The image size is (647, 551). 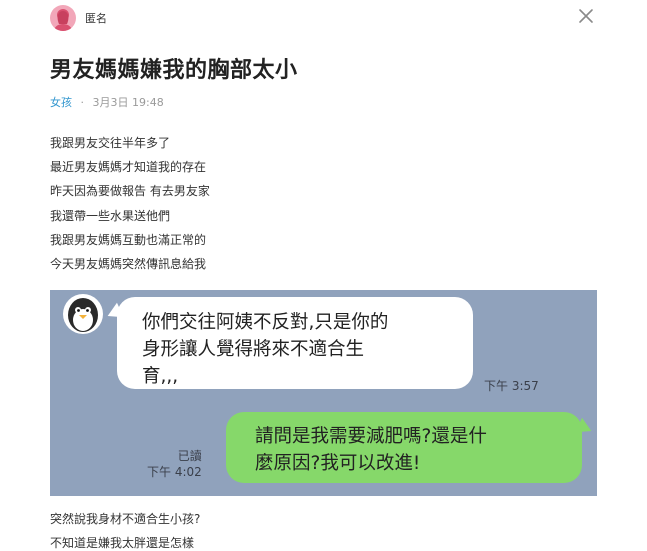 I want to click on penguin-icon, so click(x=83, y=314).